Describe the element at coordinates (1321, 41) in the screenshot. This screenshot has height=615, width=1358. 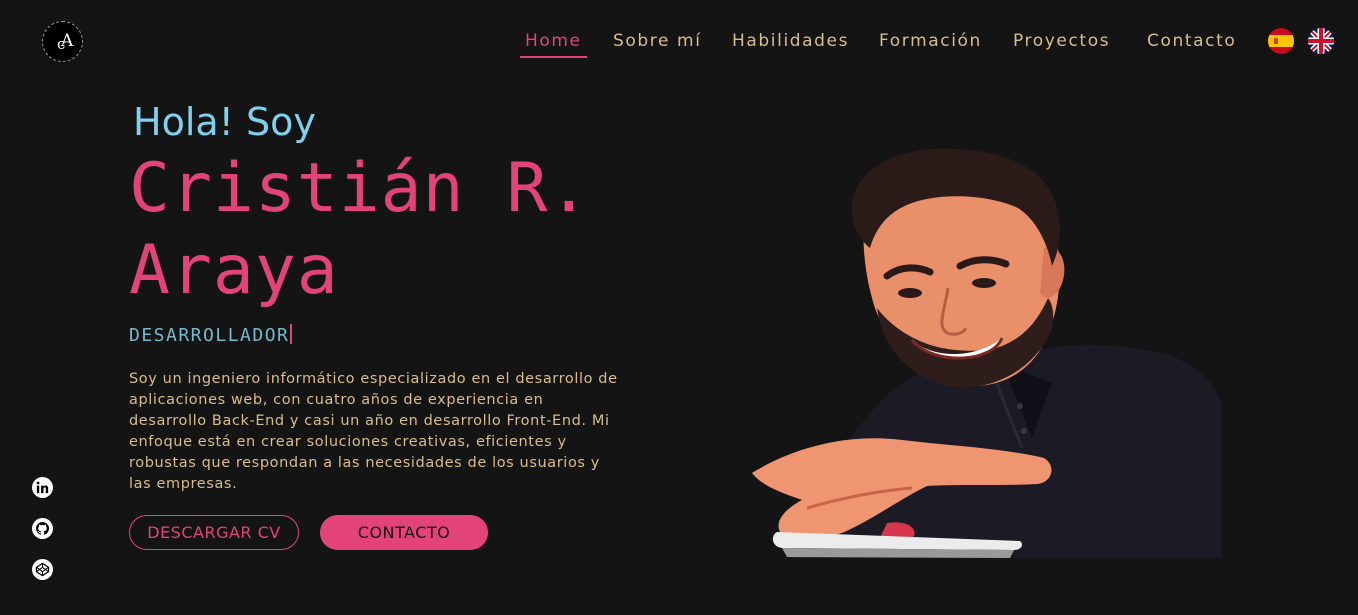
I see `uk-flag-icon` at that location.